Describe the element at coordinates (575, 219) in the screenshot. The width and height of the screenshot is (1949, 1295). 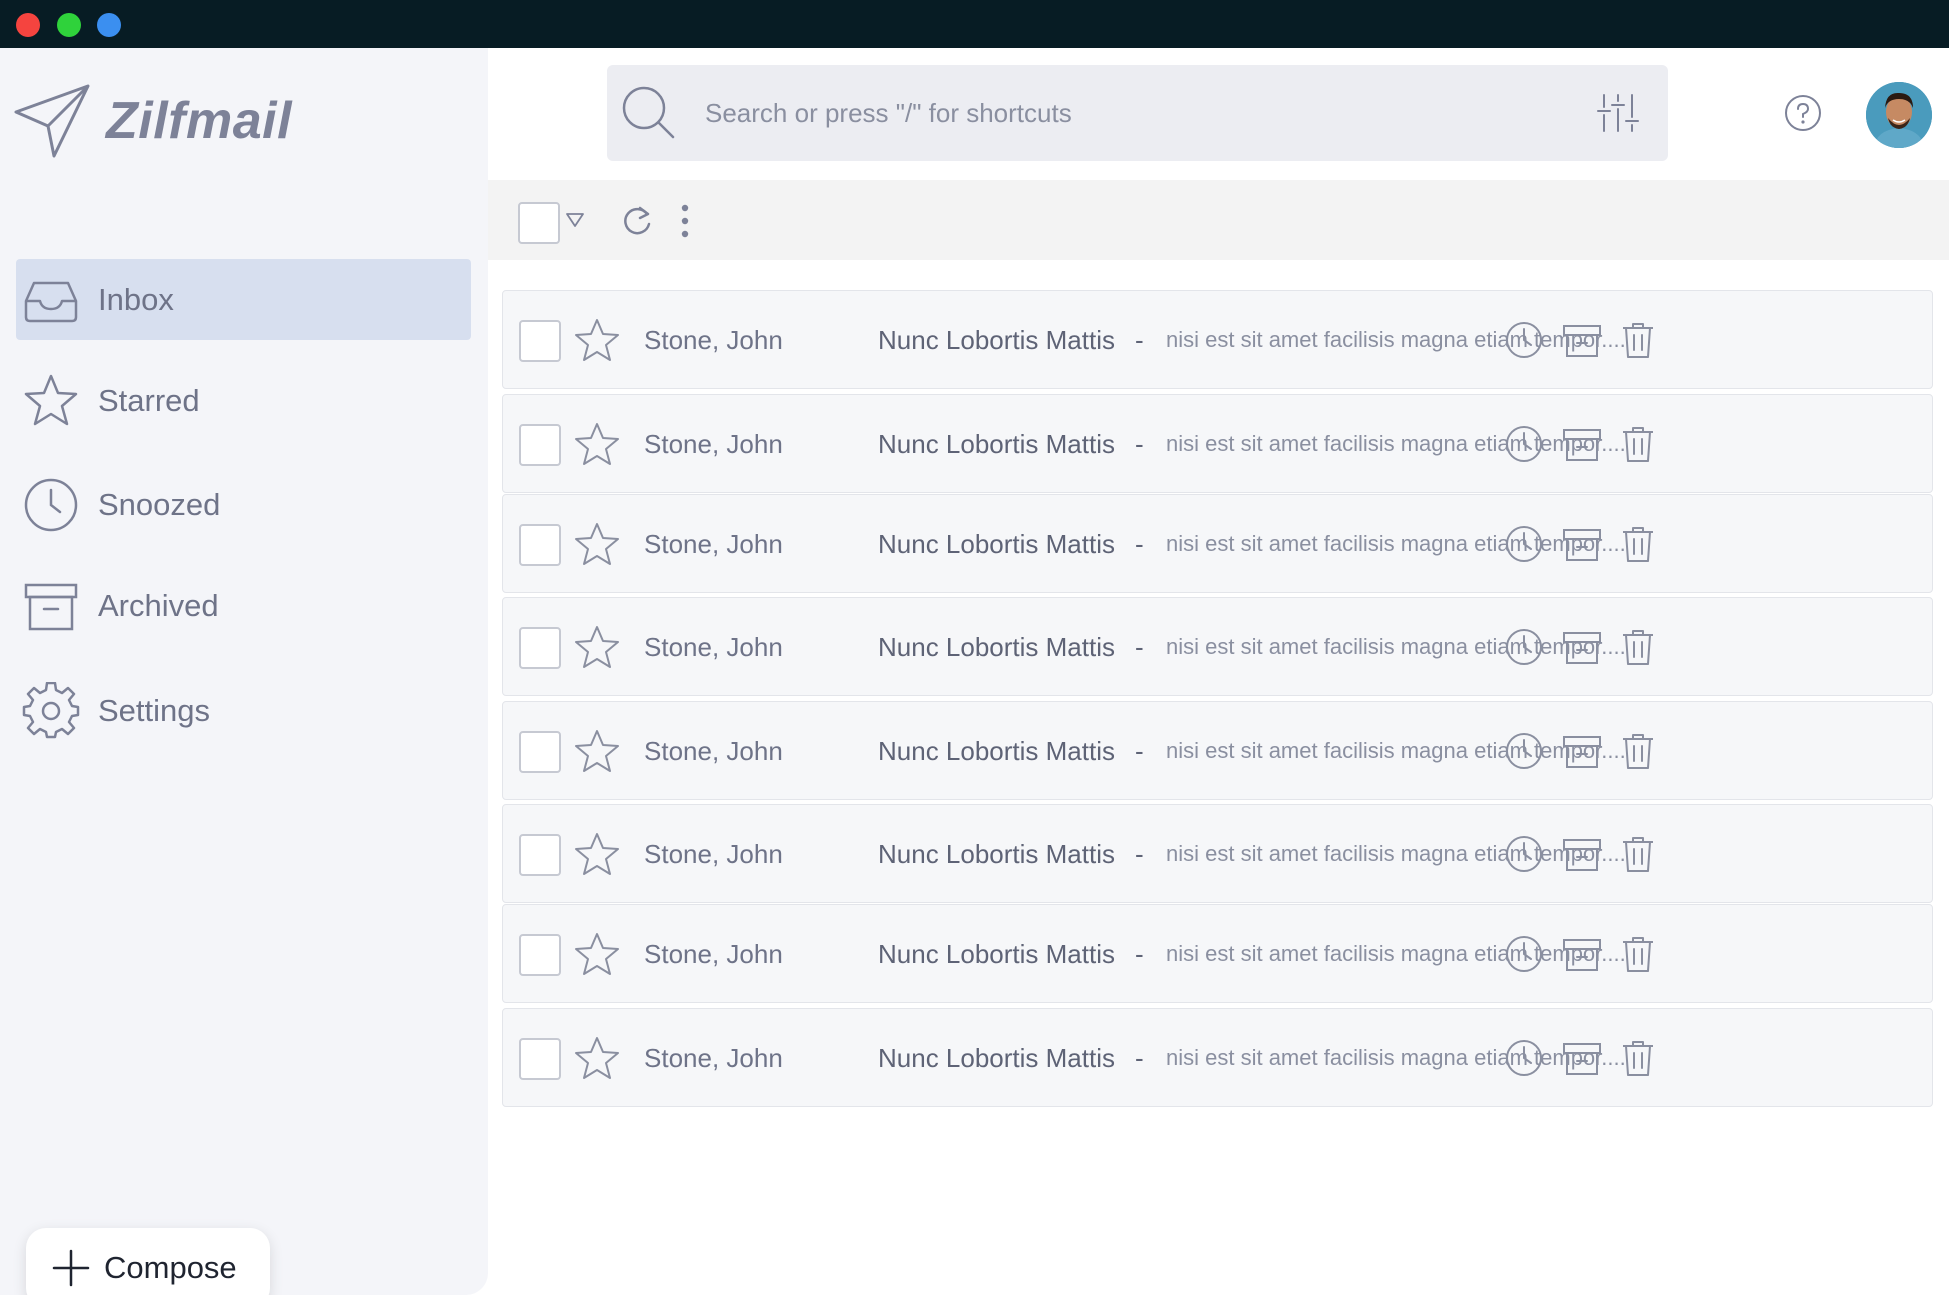
I see `chevron-down-icon` at that location.